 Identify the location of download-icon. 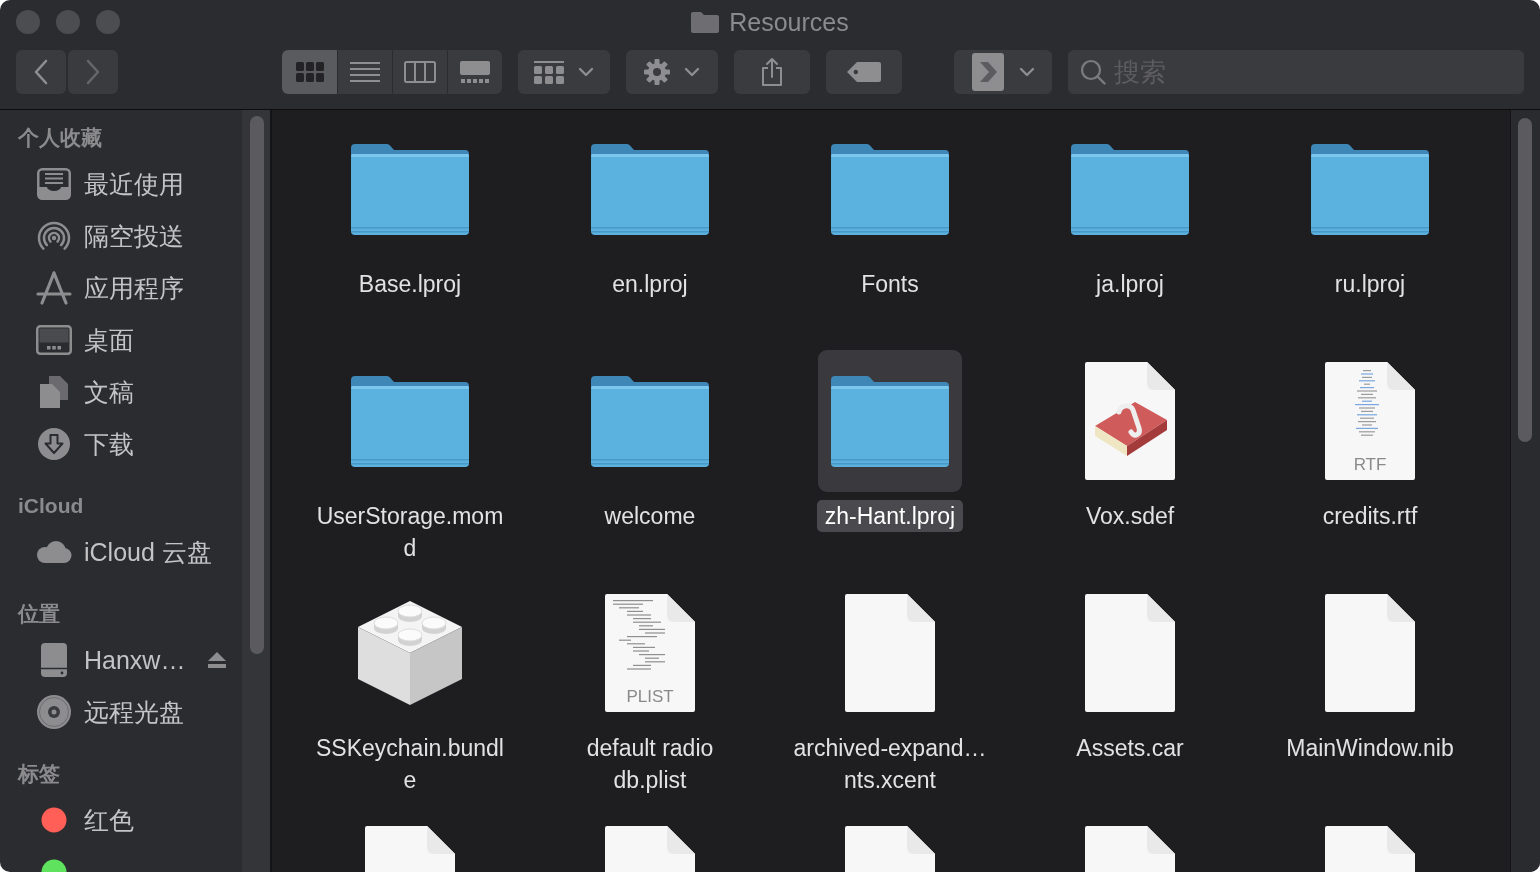
(54, 444).